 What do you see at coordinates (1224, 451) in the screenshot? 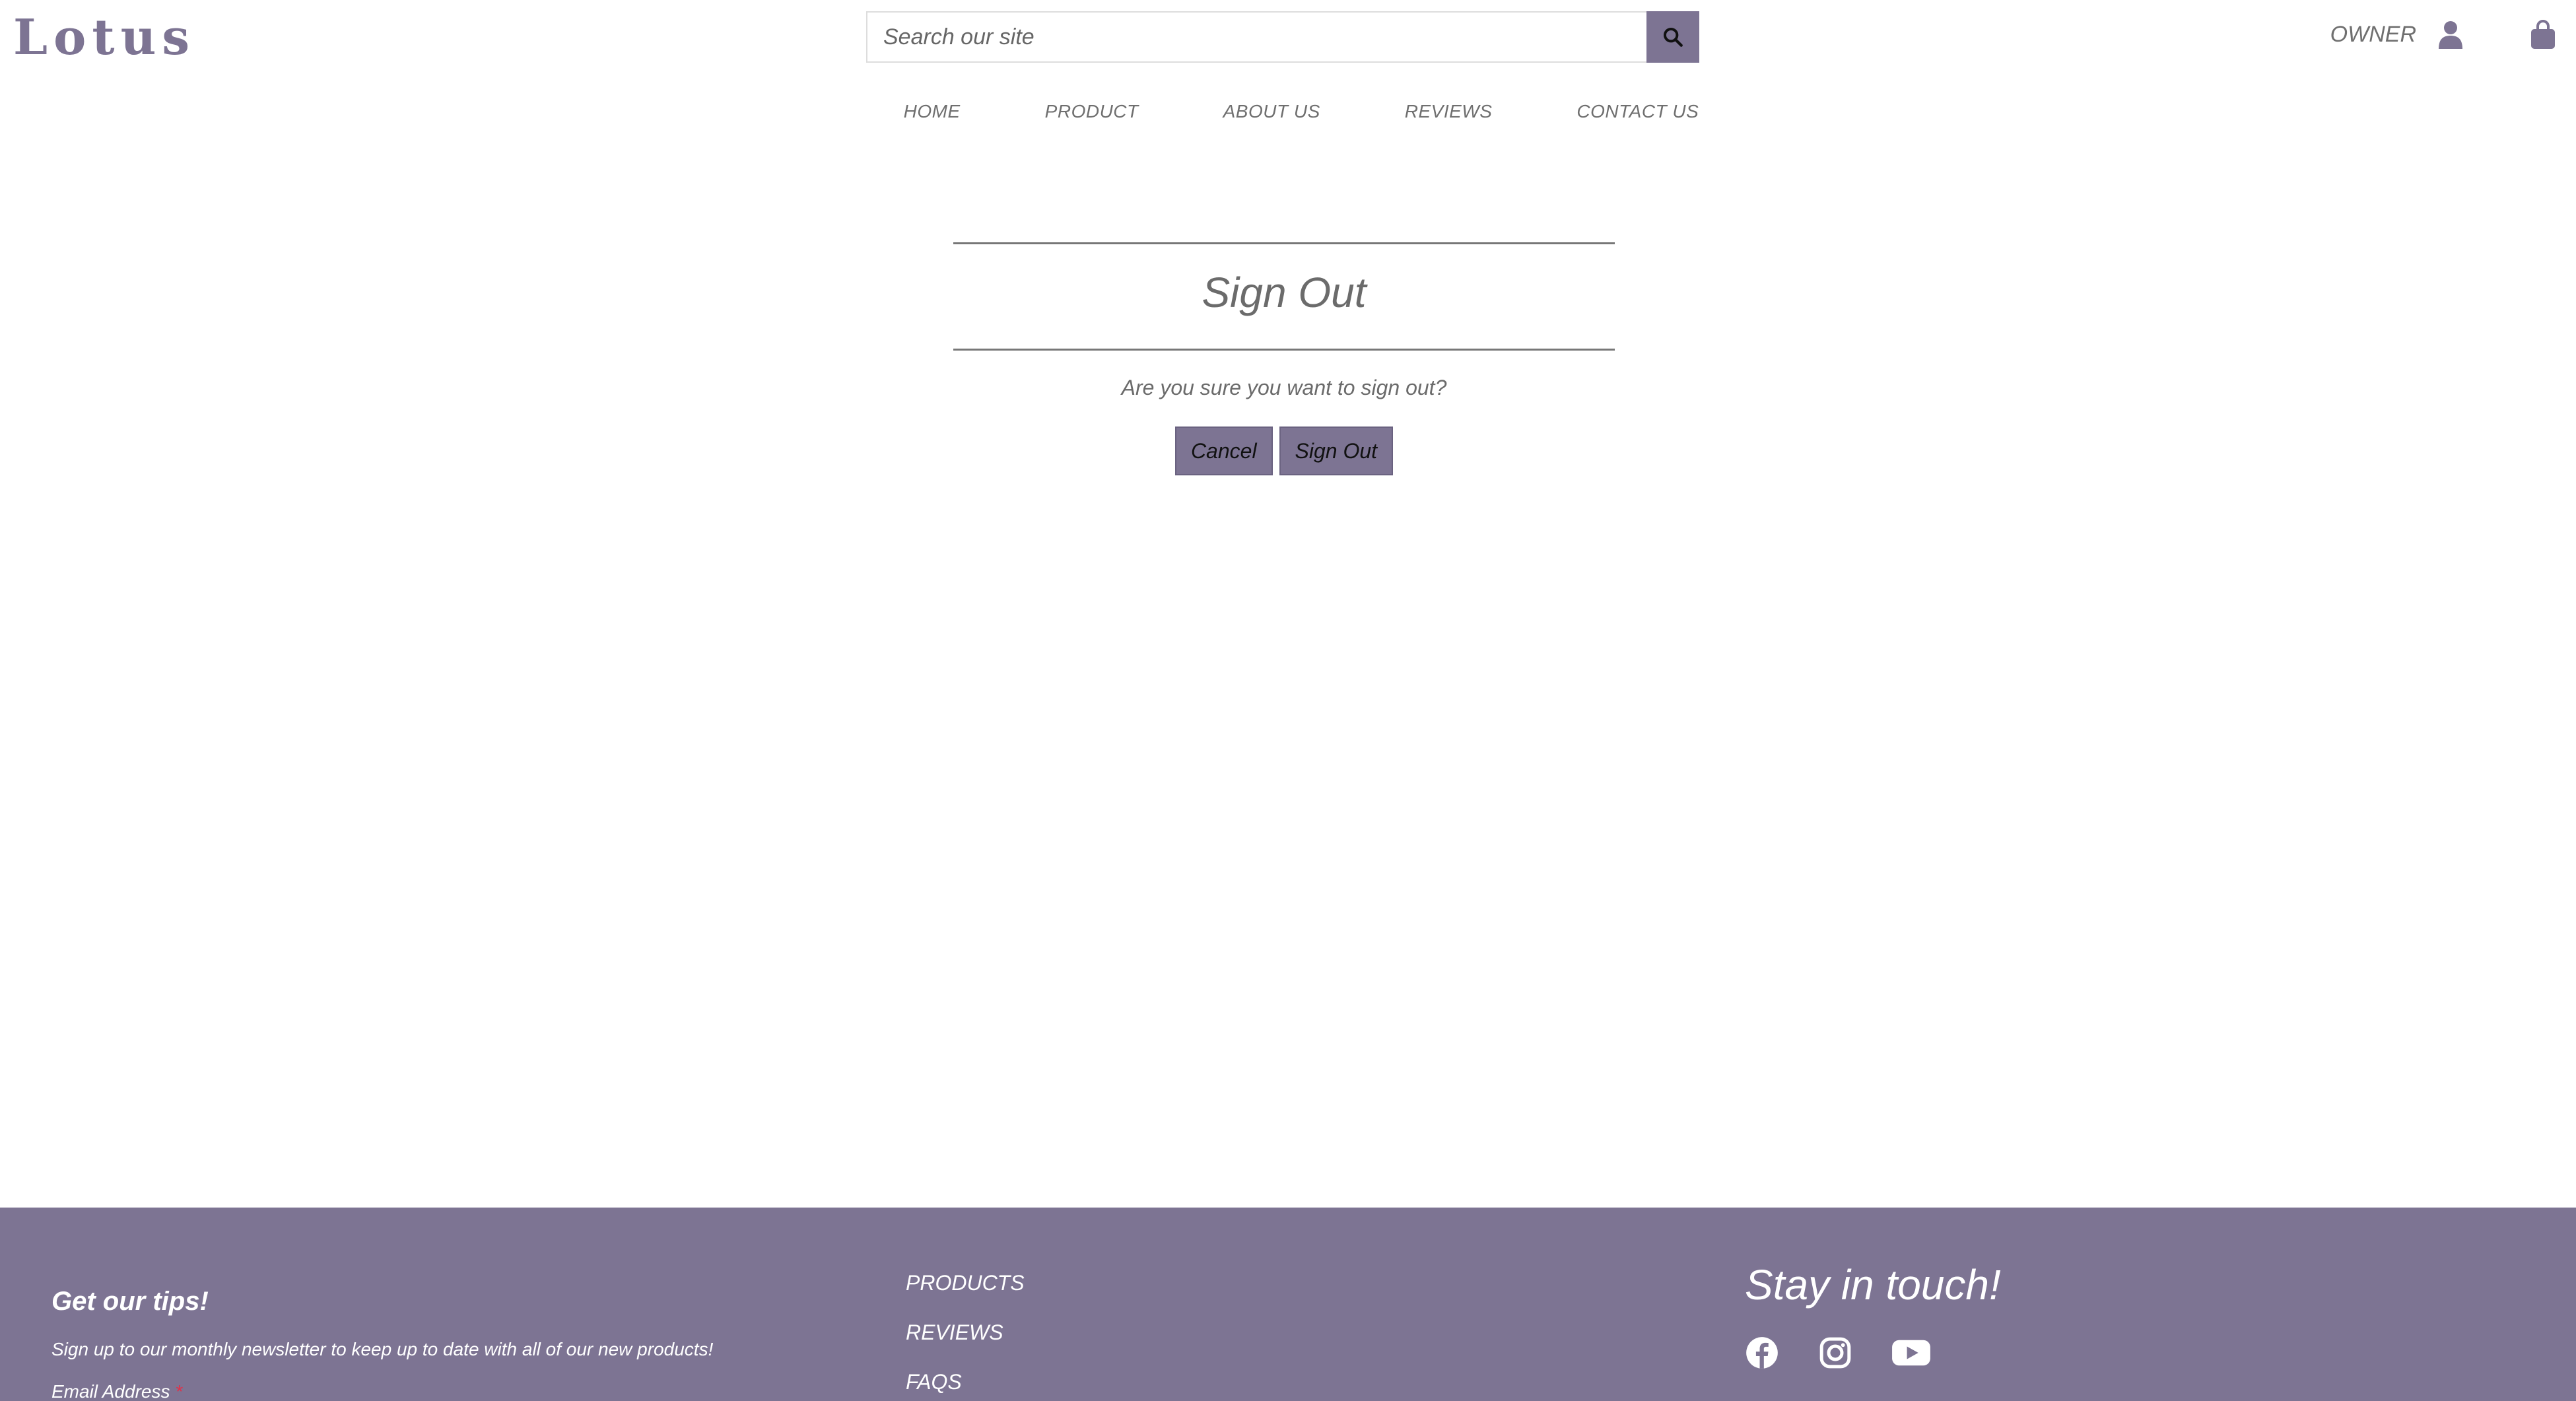
I see `cancel-button: Cancel` at bounding box center [1224, 451].